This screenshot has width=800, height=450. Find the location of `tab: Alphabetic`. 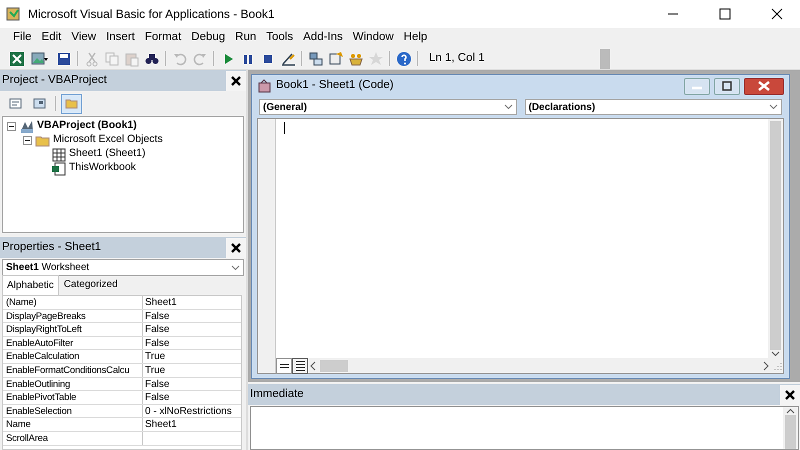

tab: Alphabetic is located at coordinates (30, 285).